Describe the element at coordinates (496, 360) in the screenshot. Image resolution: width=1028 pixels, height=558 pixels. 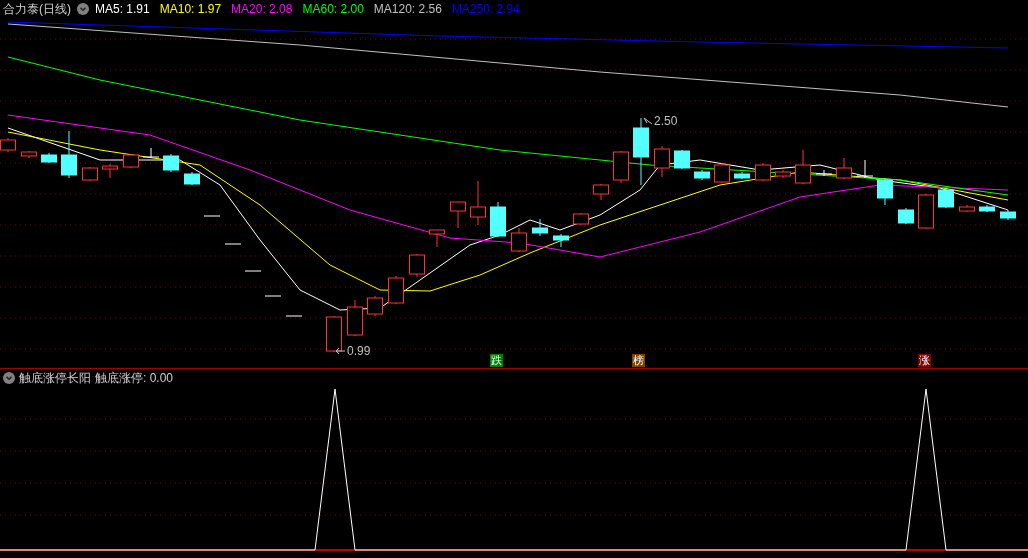
I see `signal-marker: 跌` at that location.